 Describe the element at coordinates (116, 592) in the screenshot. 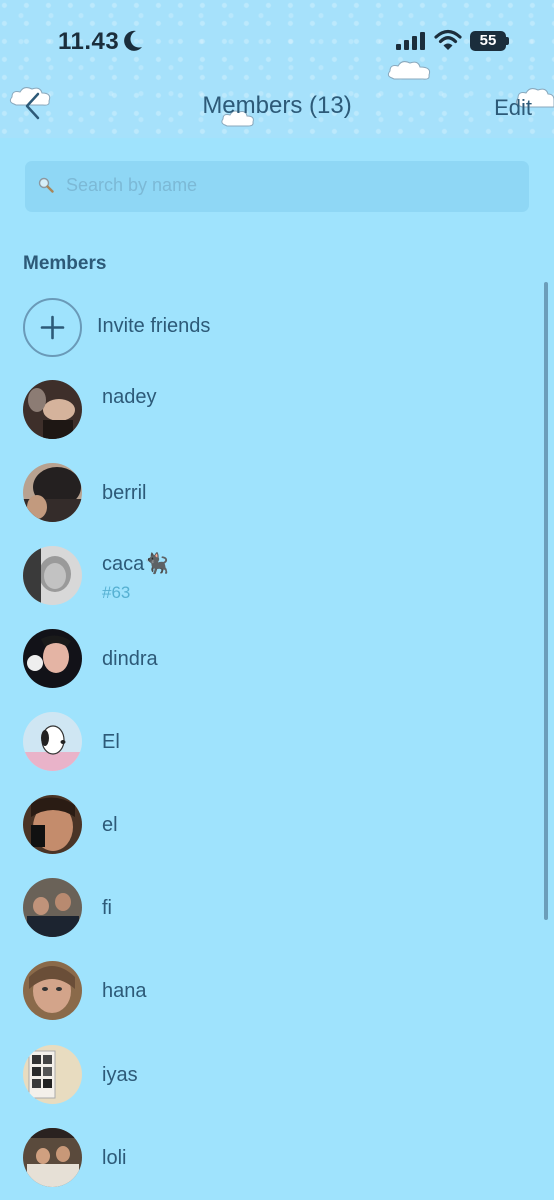

I see `member-tag: #63` at that location.